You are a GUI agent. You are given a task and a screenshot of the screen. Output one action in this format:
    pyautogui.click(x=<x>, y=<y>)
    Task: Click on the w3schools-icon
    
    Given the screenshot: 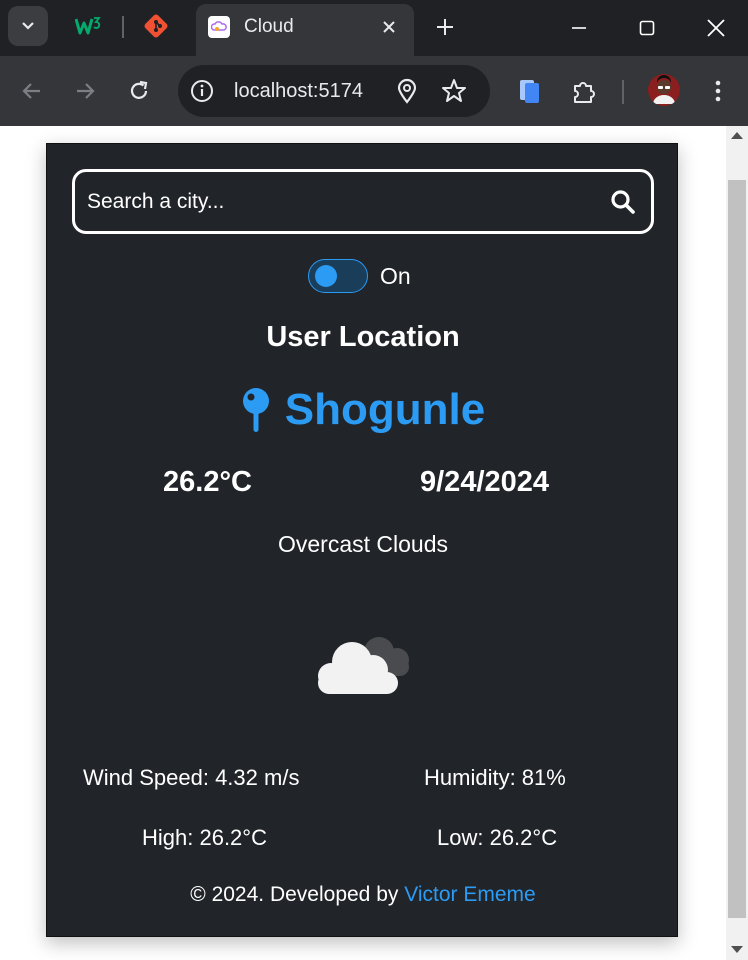 What is the action you would take?
    pyautogui.click(x=88, y=26)
    